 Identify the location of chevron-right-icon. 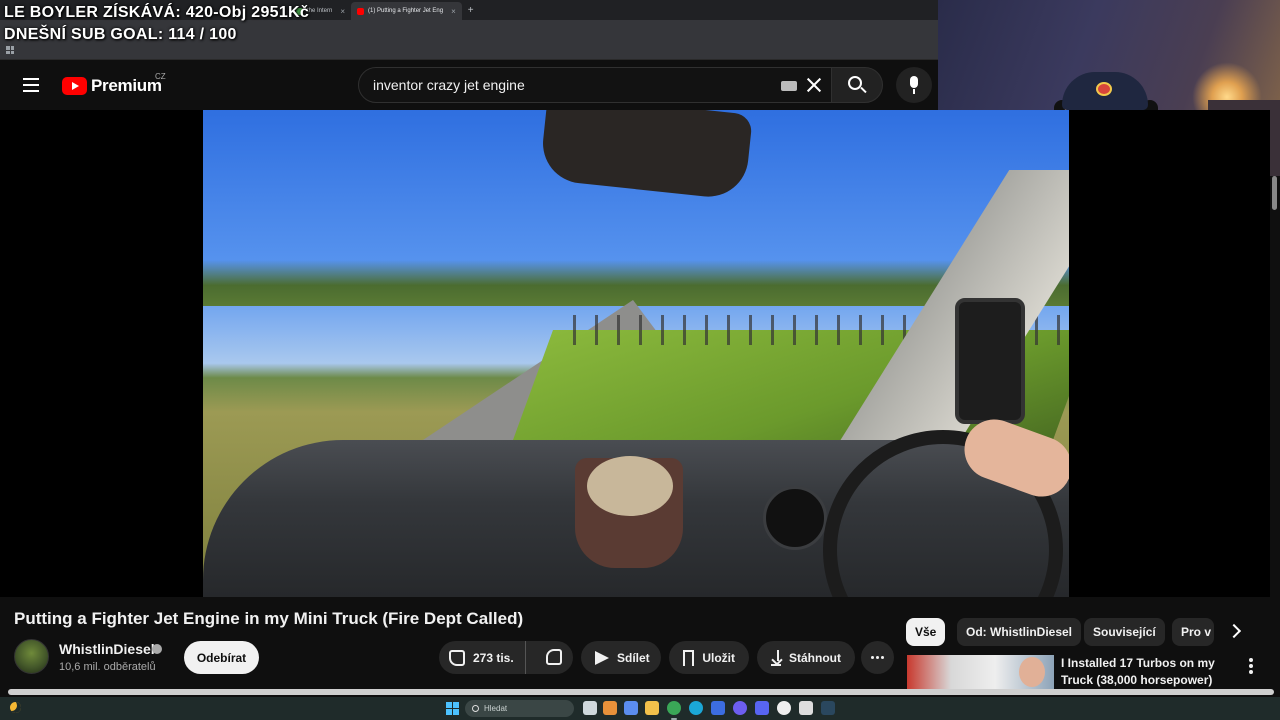
(1234, 631).